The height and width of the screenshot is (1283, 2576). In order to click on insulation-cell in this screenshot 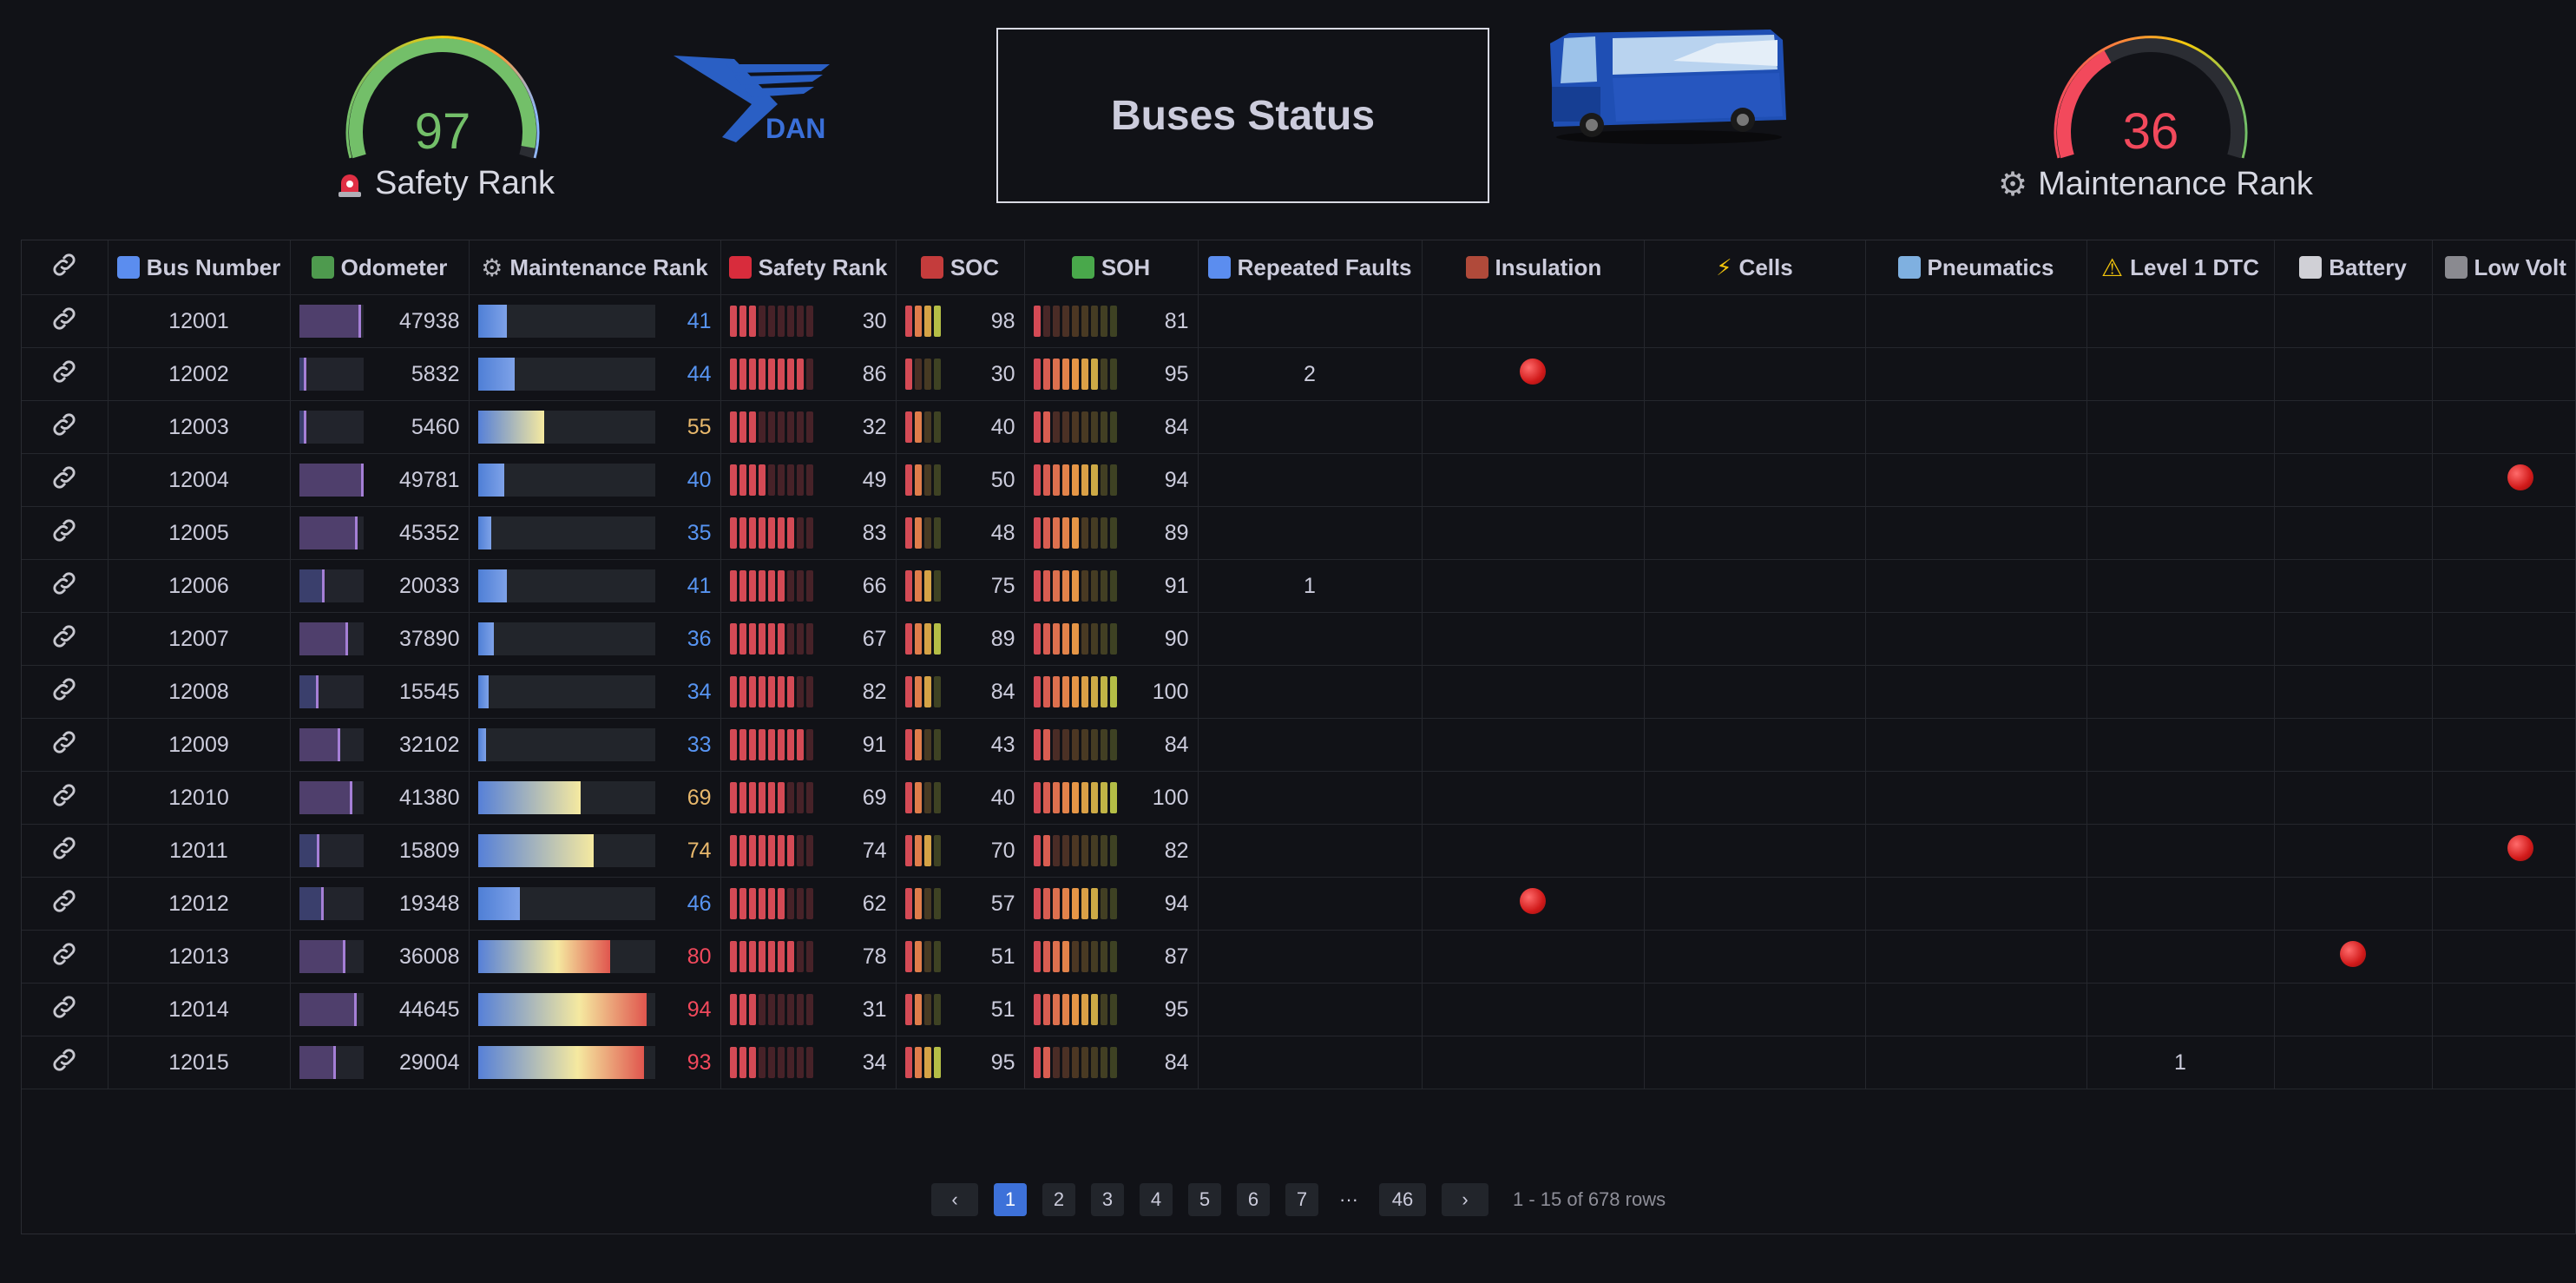, I will do `click(1534, 957)`.